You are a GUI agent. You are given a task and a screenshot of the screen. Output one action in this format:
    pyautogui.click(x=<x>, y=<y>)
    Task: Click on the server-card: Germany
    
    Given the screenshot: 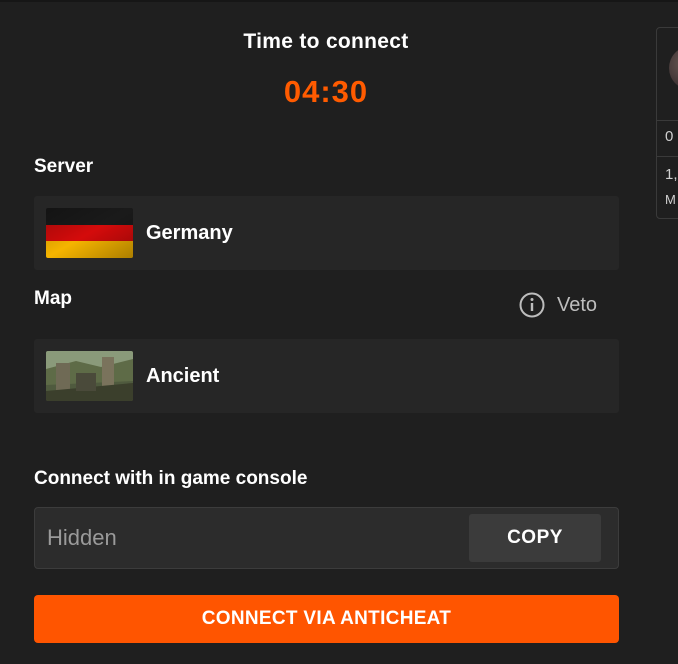 What is the action you would take?
    pyautogui.click(x=326, y=233)
    